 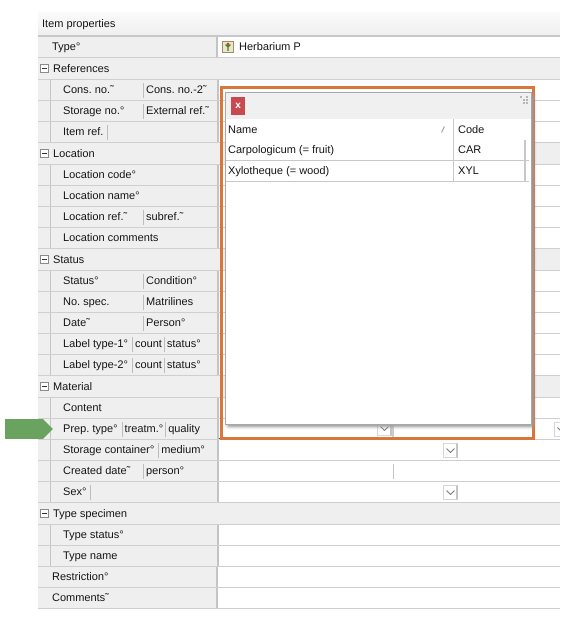 What do you see at coordinates (109, 450) in the screenshot?
I see `field-label: Storage container°` at bounding box center [109, 450].